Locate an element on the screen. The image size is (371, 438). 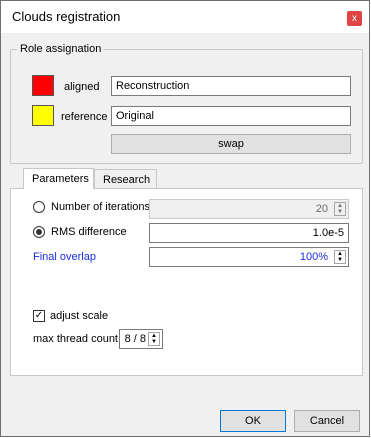
rms-difference-field: 1.0e-5 is located at coordinates (249, 233).